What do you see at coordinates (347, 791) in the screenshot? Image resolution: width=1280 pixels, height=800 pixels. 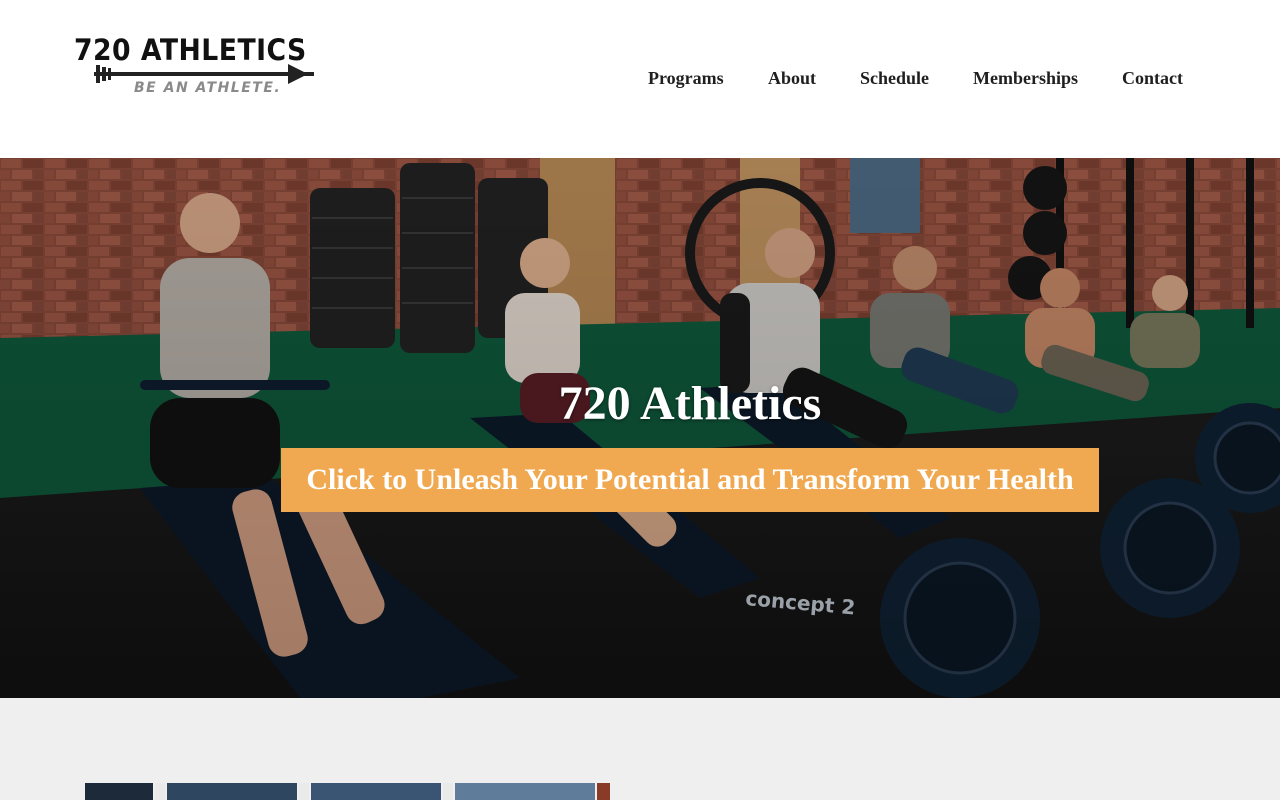 I see `gallery-image-strip` at bounding box center [347, 791].